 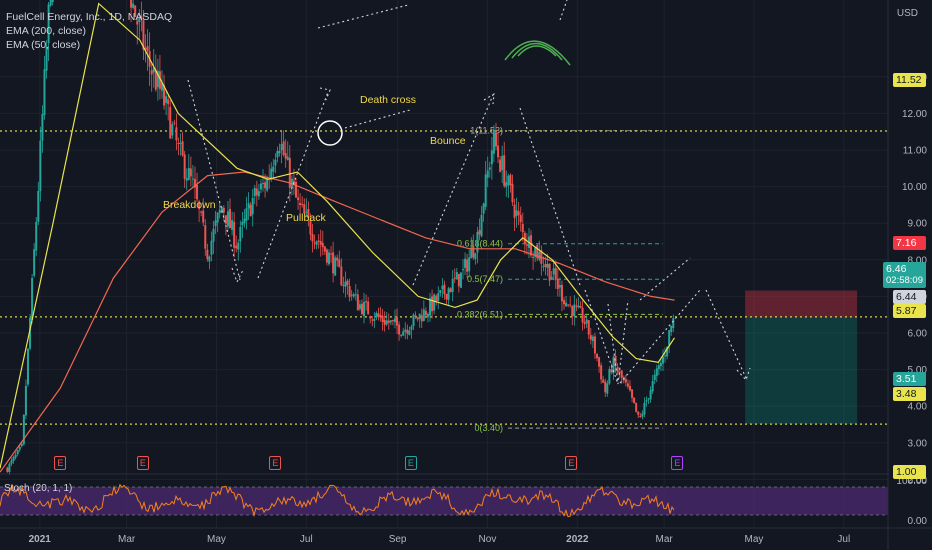 I want to click on pullback-arrowhead, so click(x=325, y=94).